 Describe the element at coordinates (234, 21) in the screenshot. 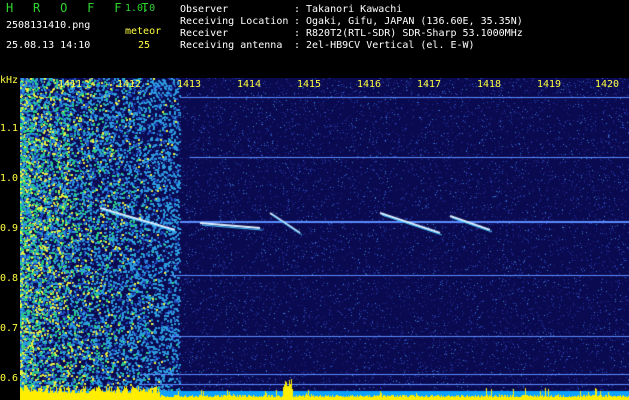

I see `location-label: Receiving Location` at that location.